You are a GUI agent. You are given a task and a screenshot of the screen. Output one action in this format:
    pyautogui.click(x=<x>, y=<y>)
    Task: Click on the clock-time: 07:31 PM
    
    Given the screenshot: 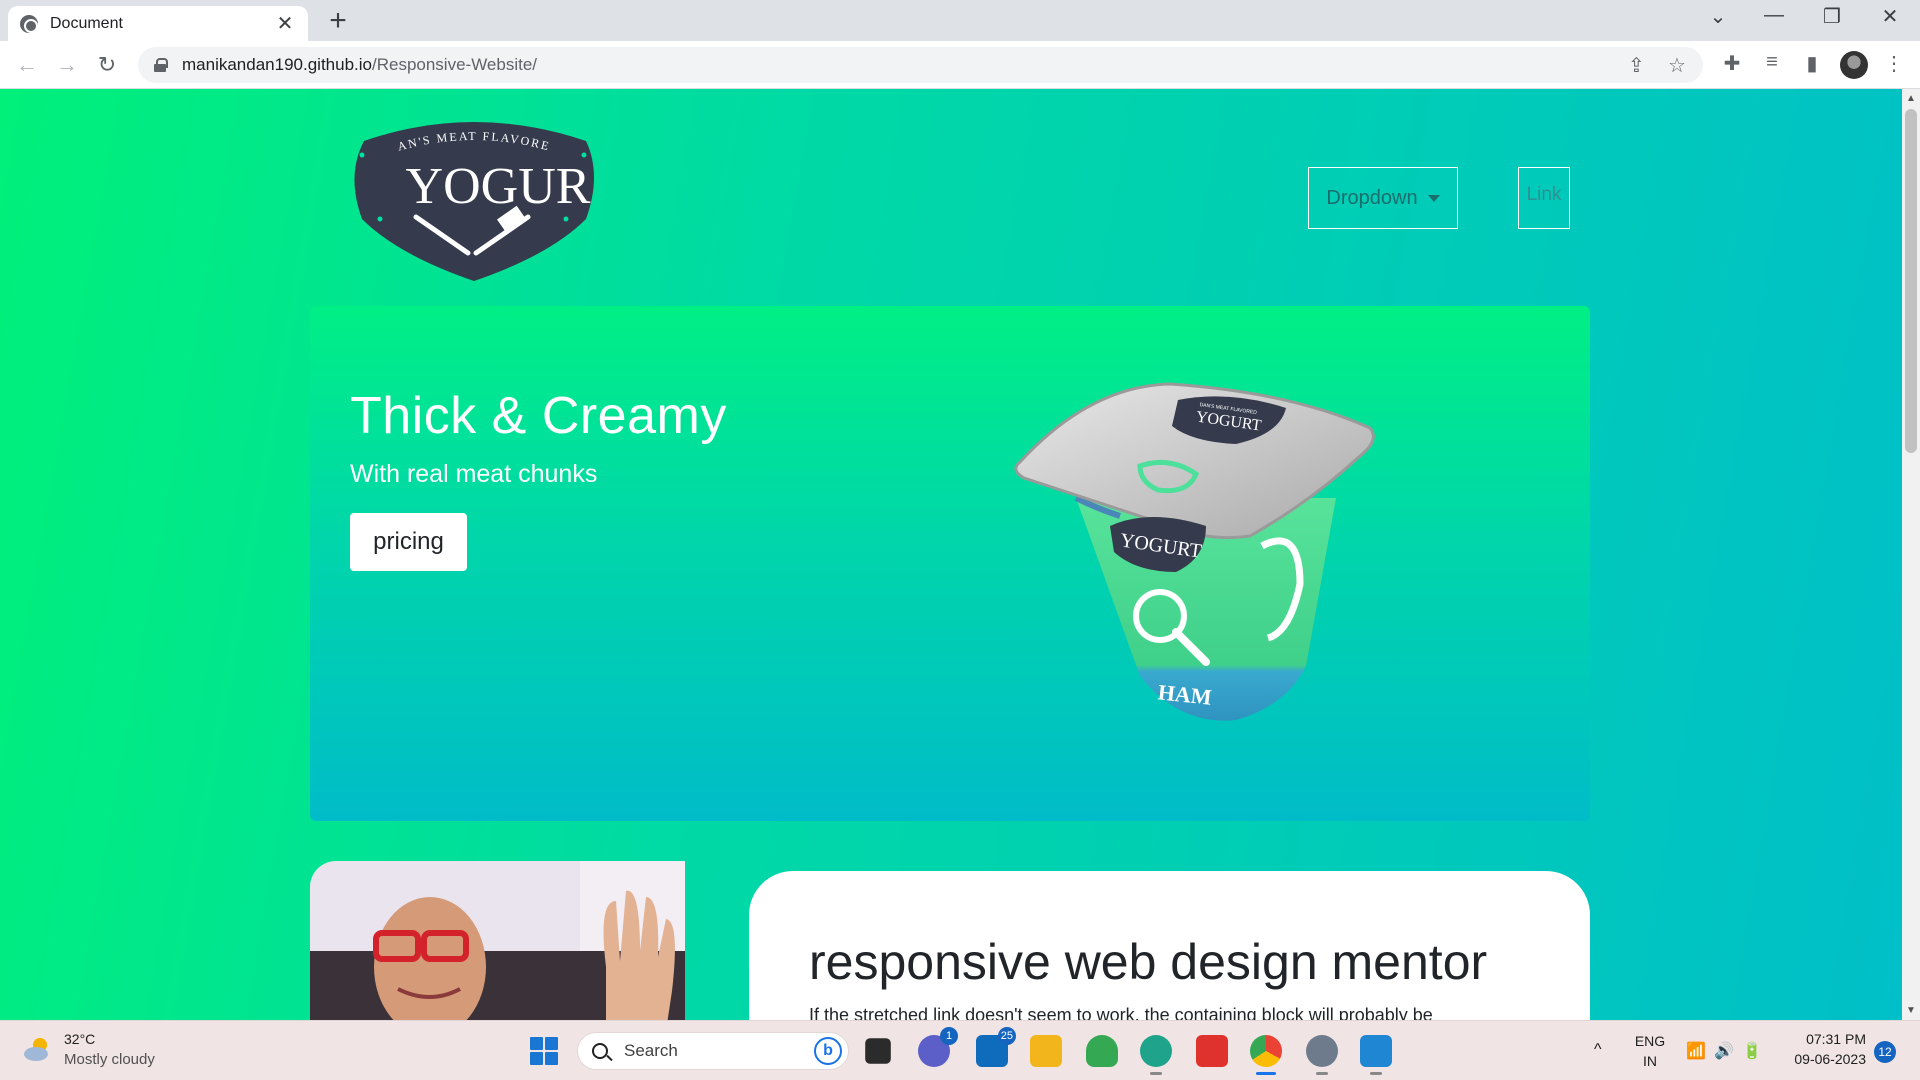 What is the action you would take?
    pyautogui.click(x=1823, y=1039)
    